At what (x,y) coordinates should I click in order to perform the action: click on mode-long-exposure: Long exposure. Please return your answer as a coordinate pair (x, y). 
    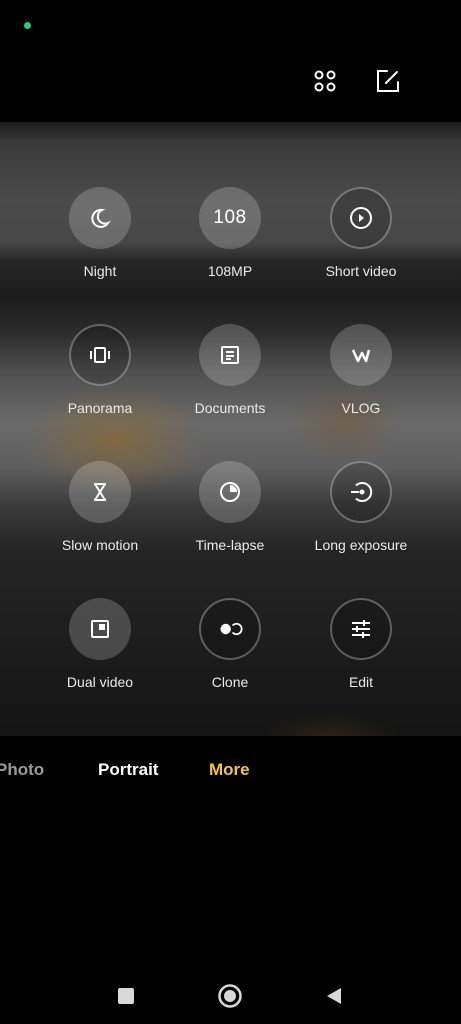
    Looking at the image, I should click on (361, 507).